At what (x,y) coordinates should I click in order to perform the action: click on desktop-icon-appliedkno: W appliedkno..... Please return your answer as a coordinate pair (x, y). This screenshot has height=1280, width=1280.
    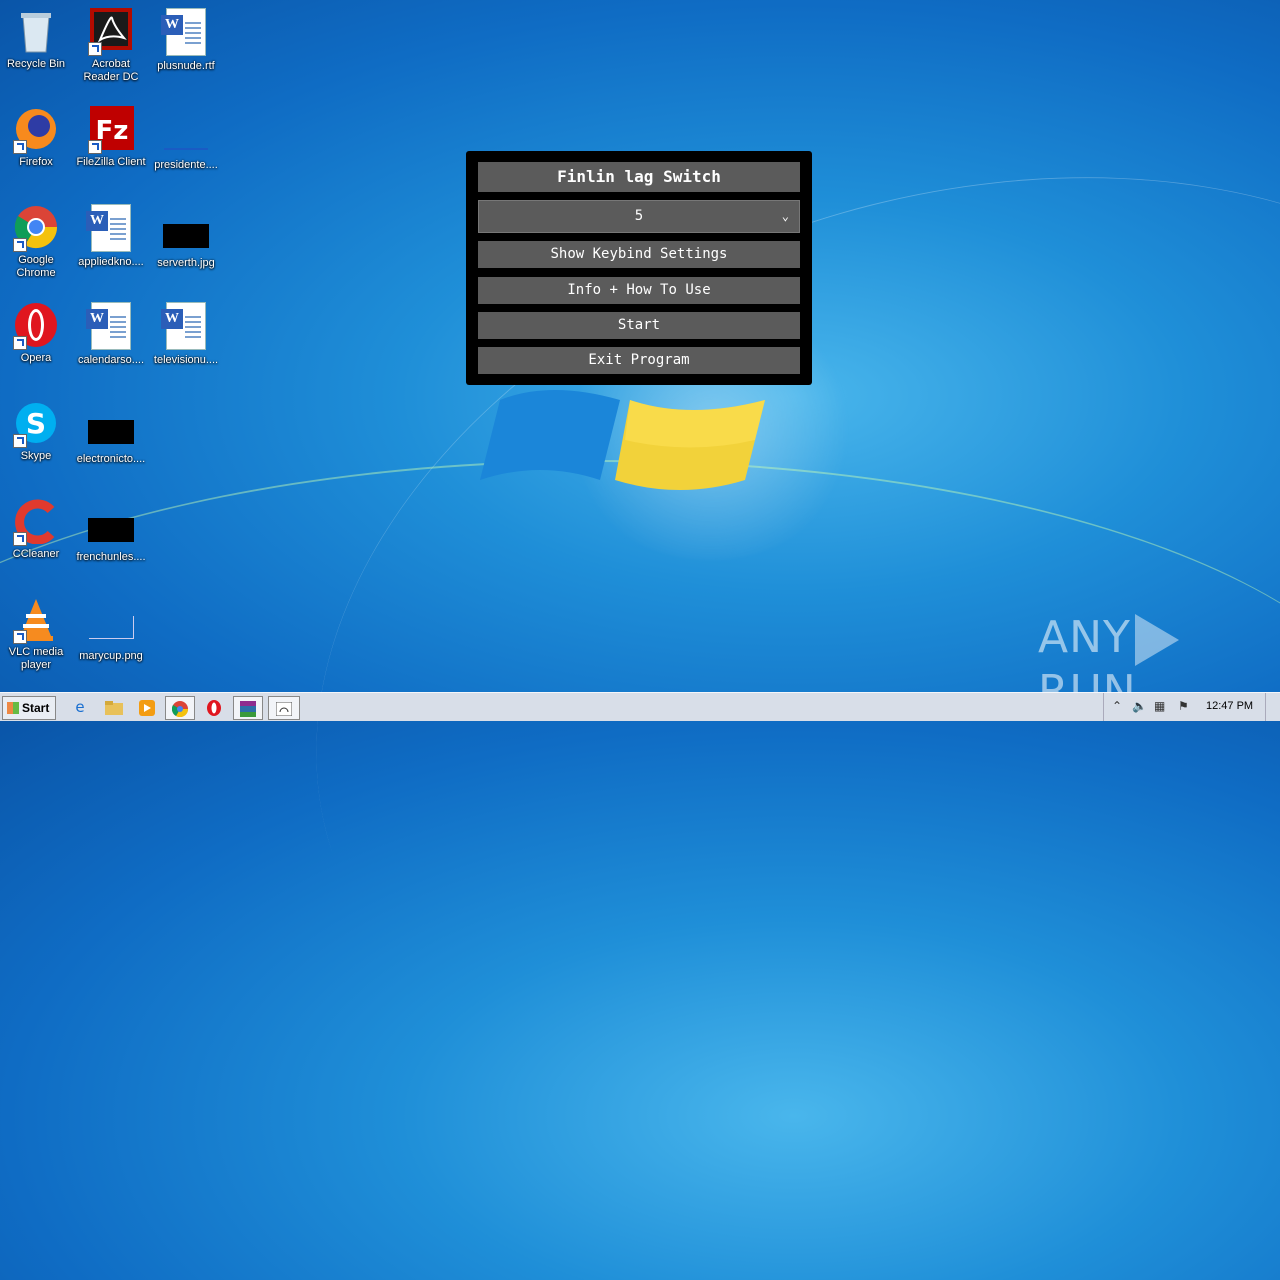
    Looking at the image, I should click on (111, 236).